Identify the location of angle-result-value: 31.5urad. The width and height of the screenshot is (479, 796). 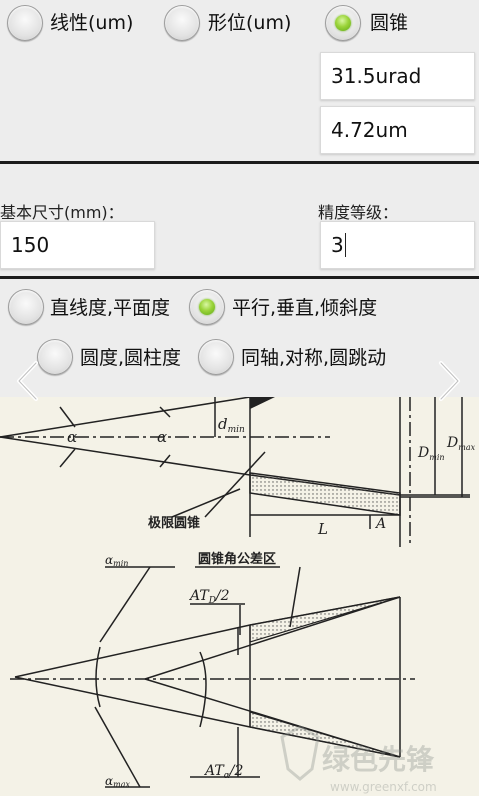
(376, 76).